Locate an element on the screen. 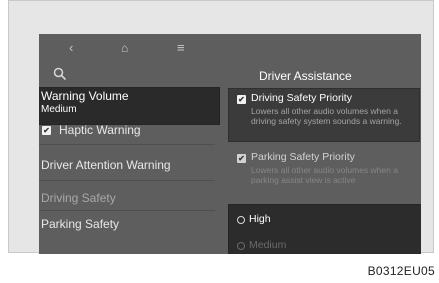  search-icon is located at coordinates (60, 74).